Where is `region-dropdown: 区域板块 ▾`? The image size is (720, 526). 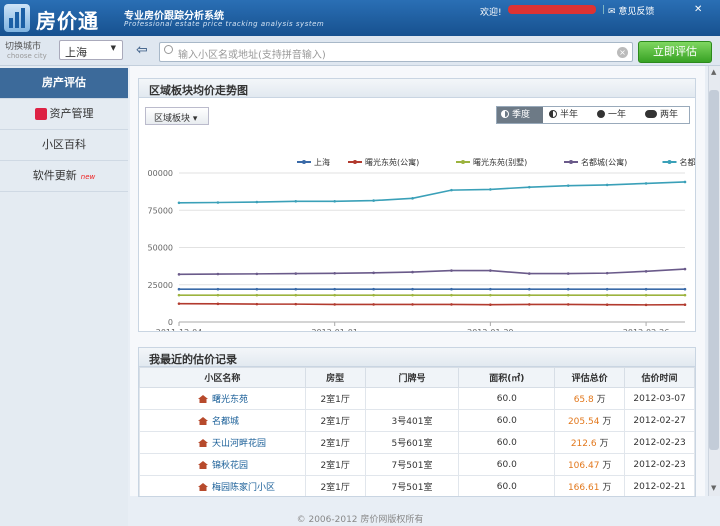
region-dropdown: 区域板块 ▾ is located at coordinates (177, 116).